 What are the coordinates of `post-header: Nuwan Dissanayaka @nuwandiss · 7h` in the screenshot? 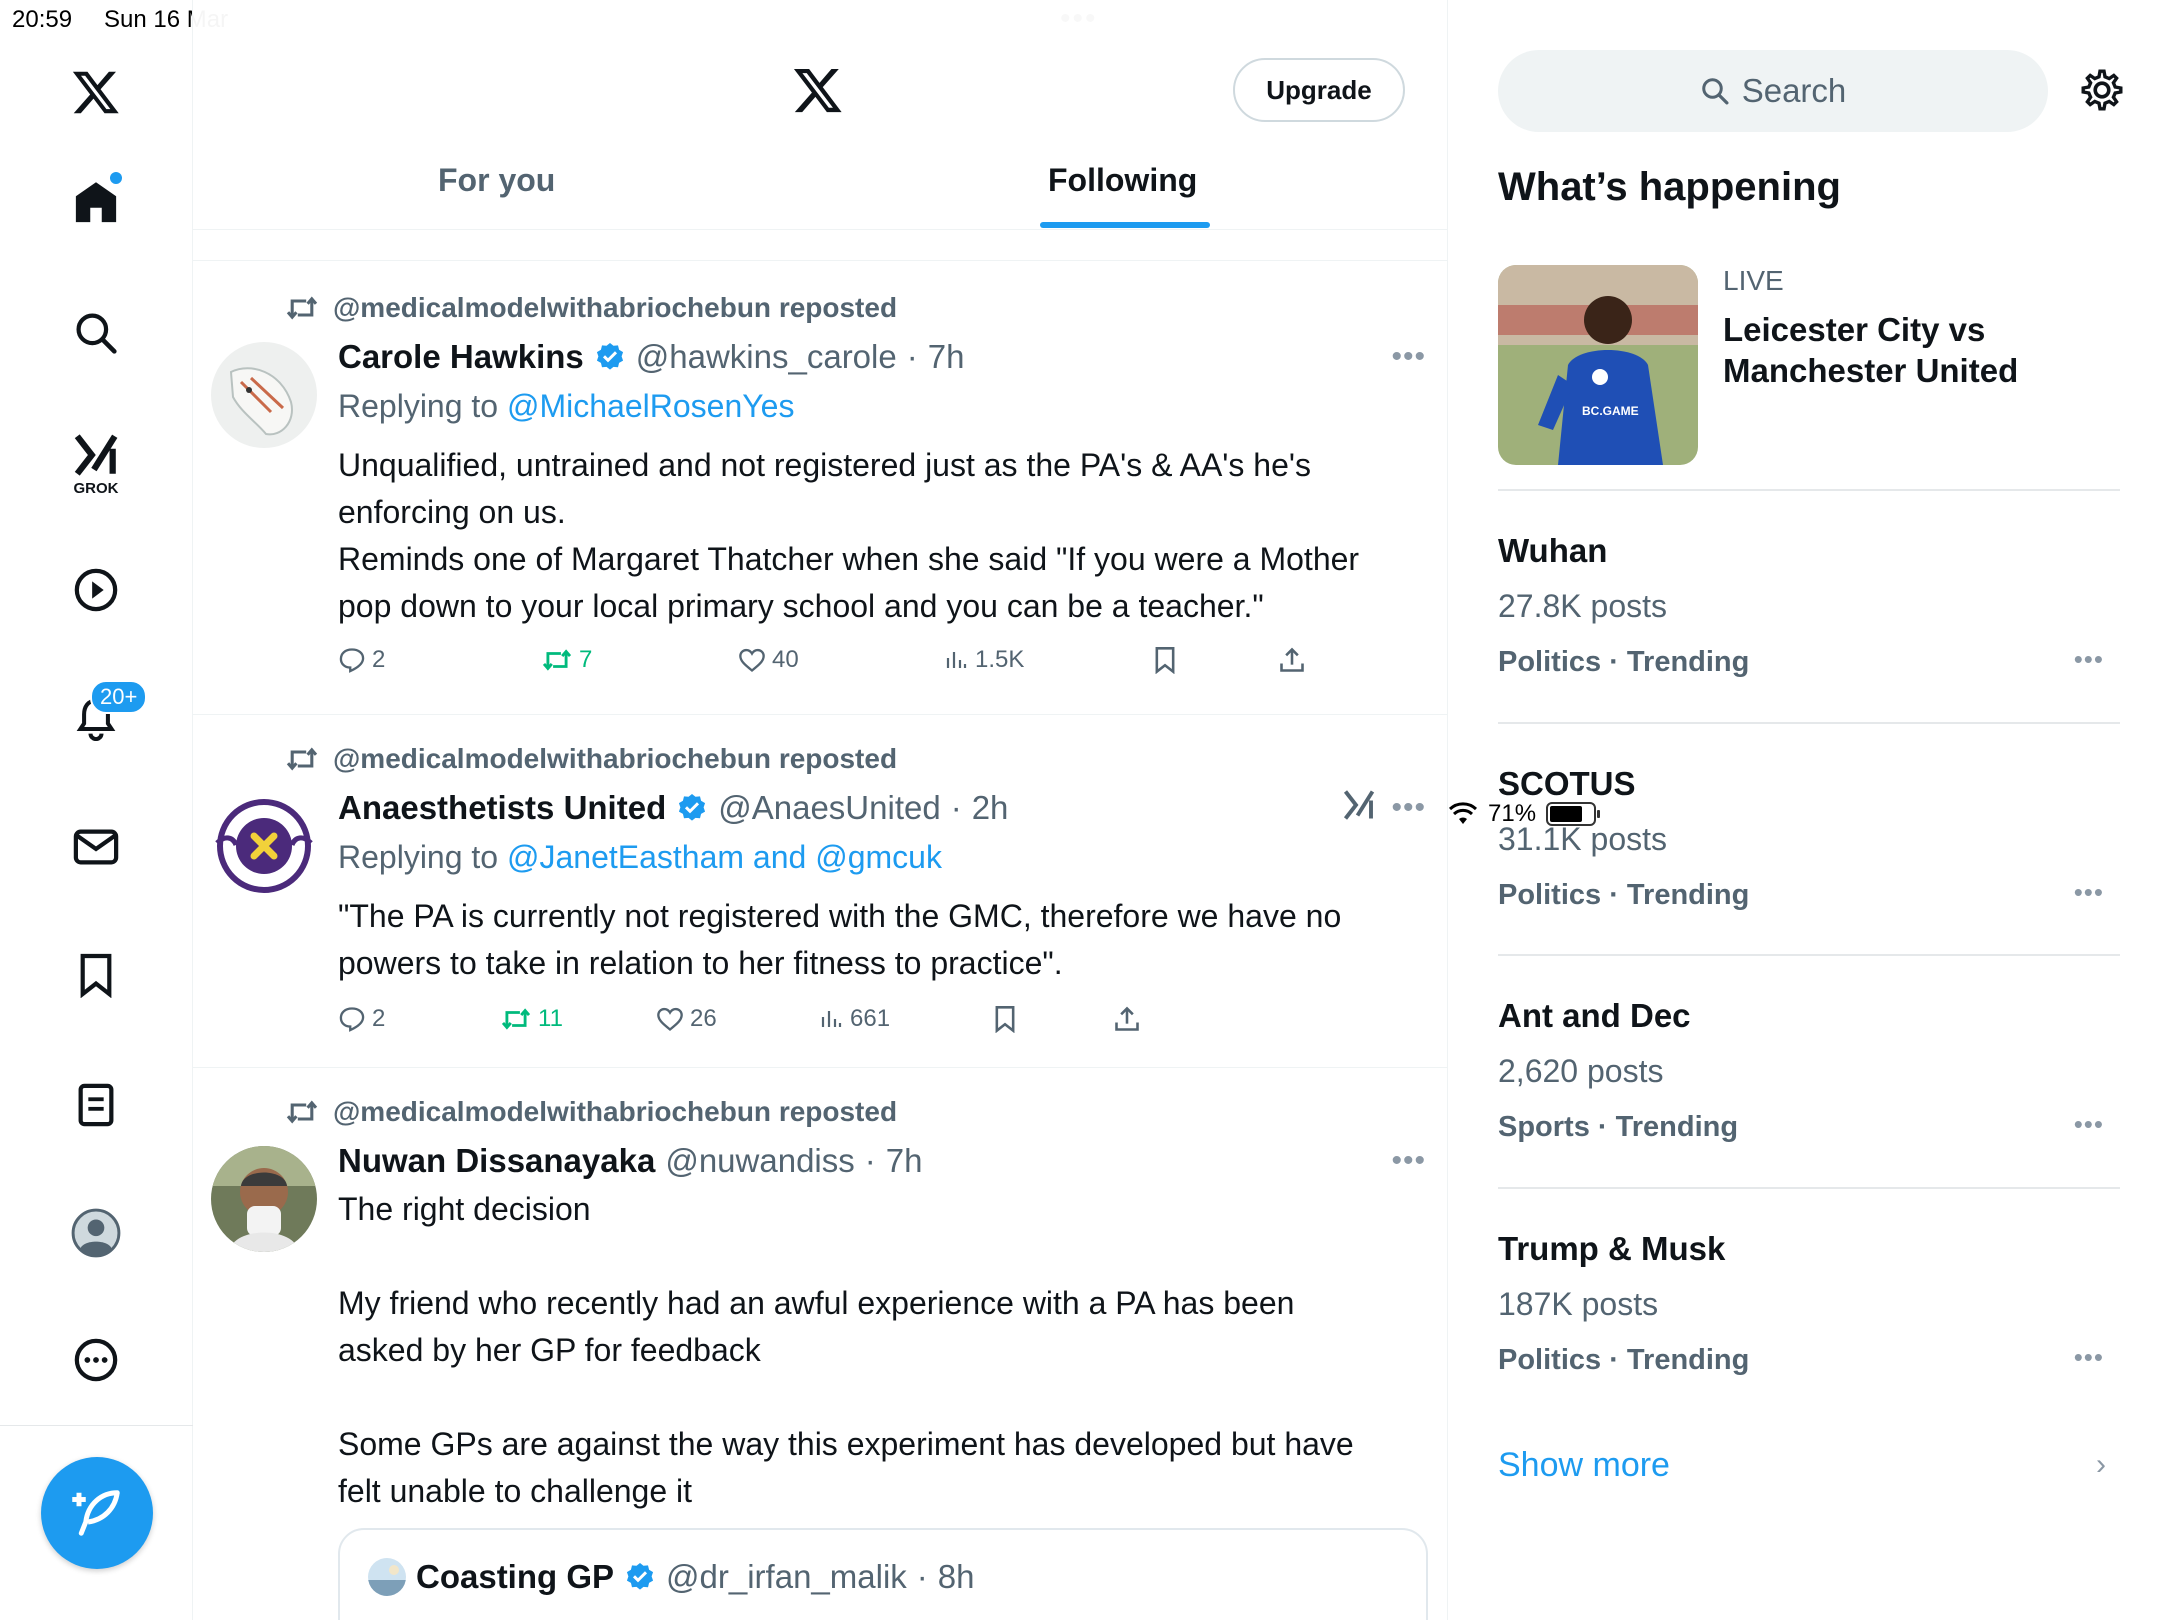 It's located at (630, 1161).